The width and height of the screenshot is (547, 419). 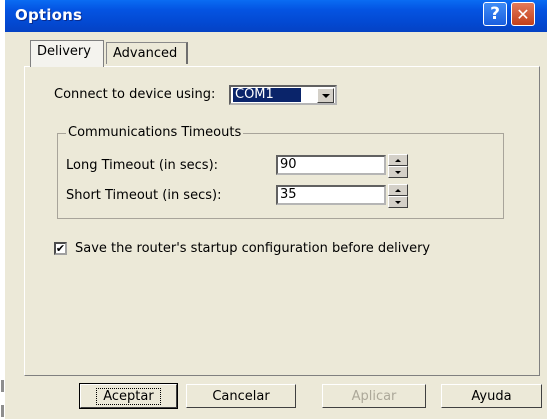 I want to click on connect-device-label: Connect to device using:, so click(x=135, y=94).